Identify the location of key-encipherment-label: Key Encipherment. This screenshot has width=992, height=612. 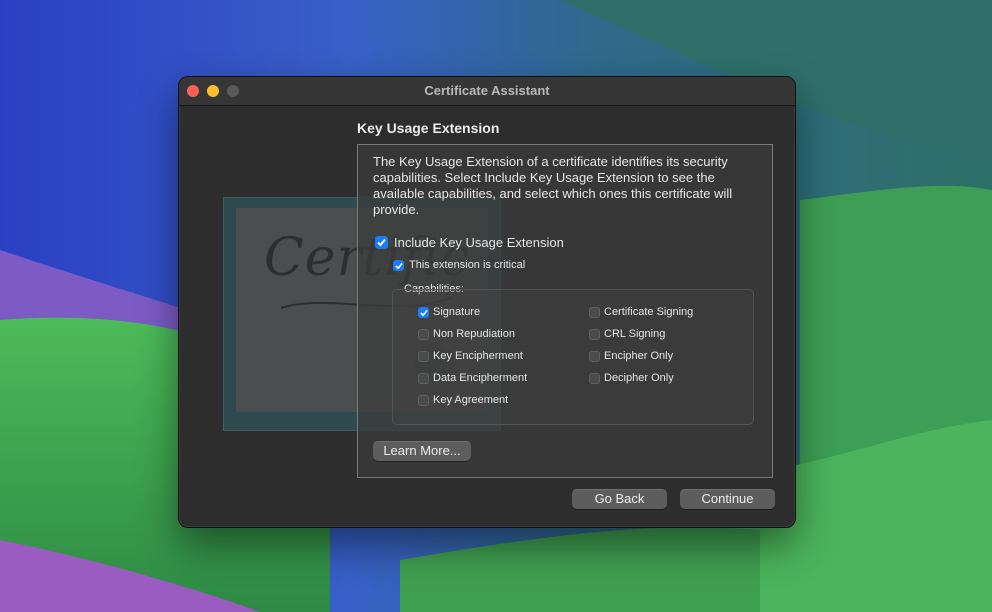
(478, 356).